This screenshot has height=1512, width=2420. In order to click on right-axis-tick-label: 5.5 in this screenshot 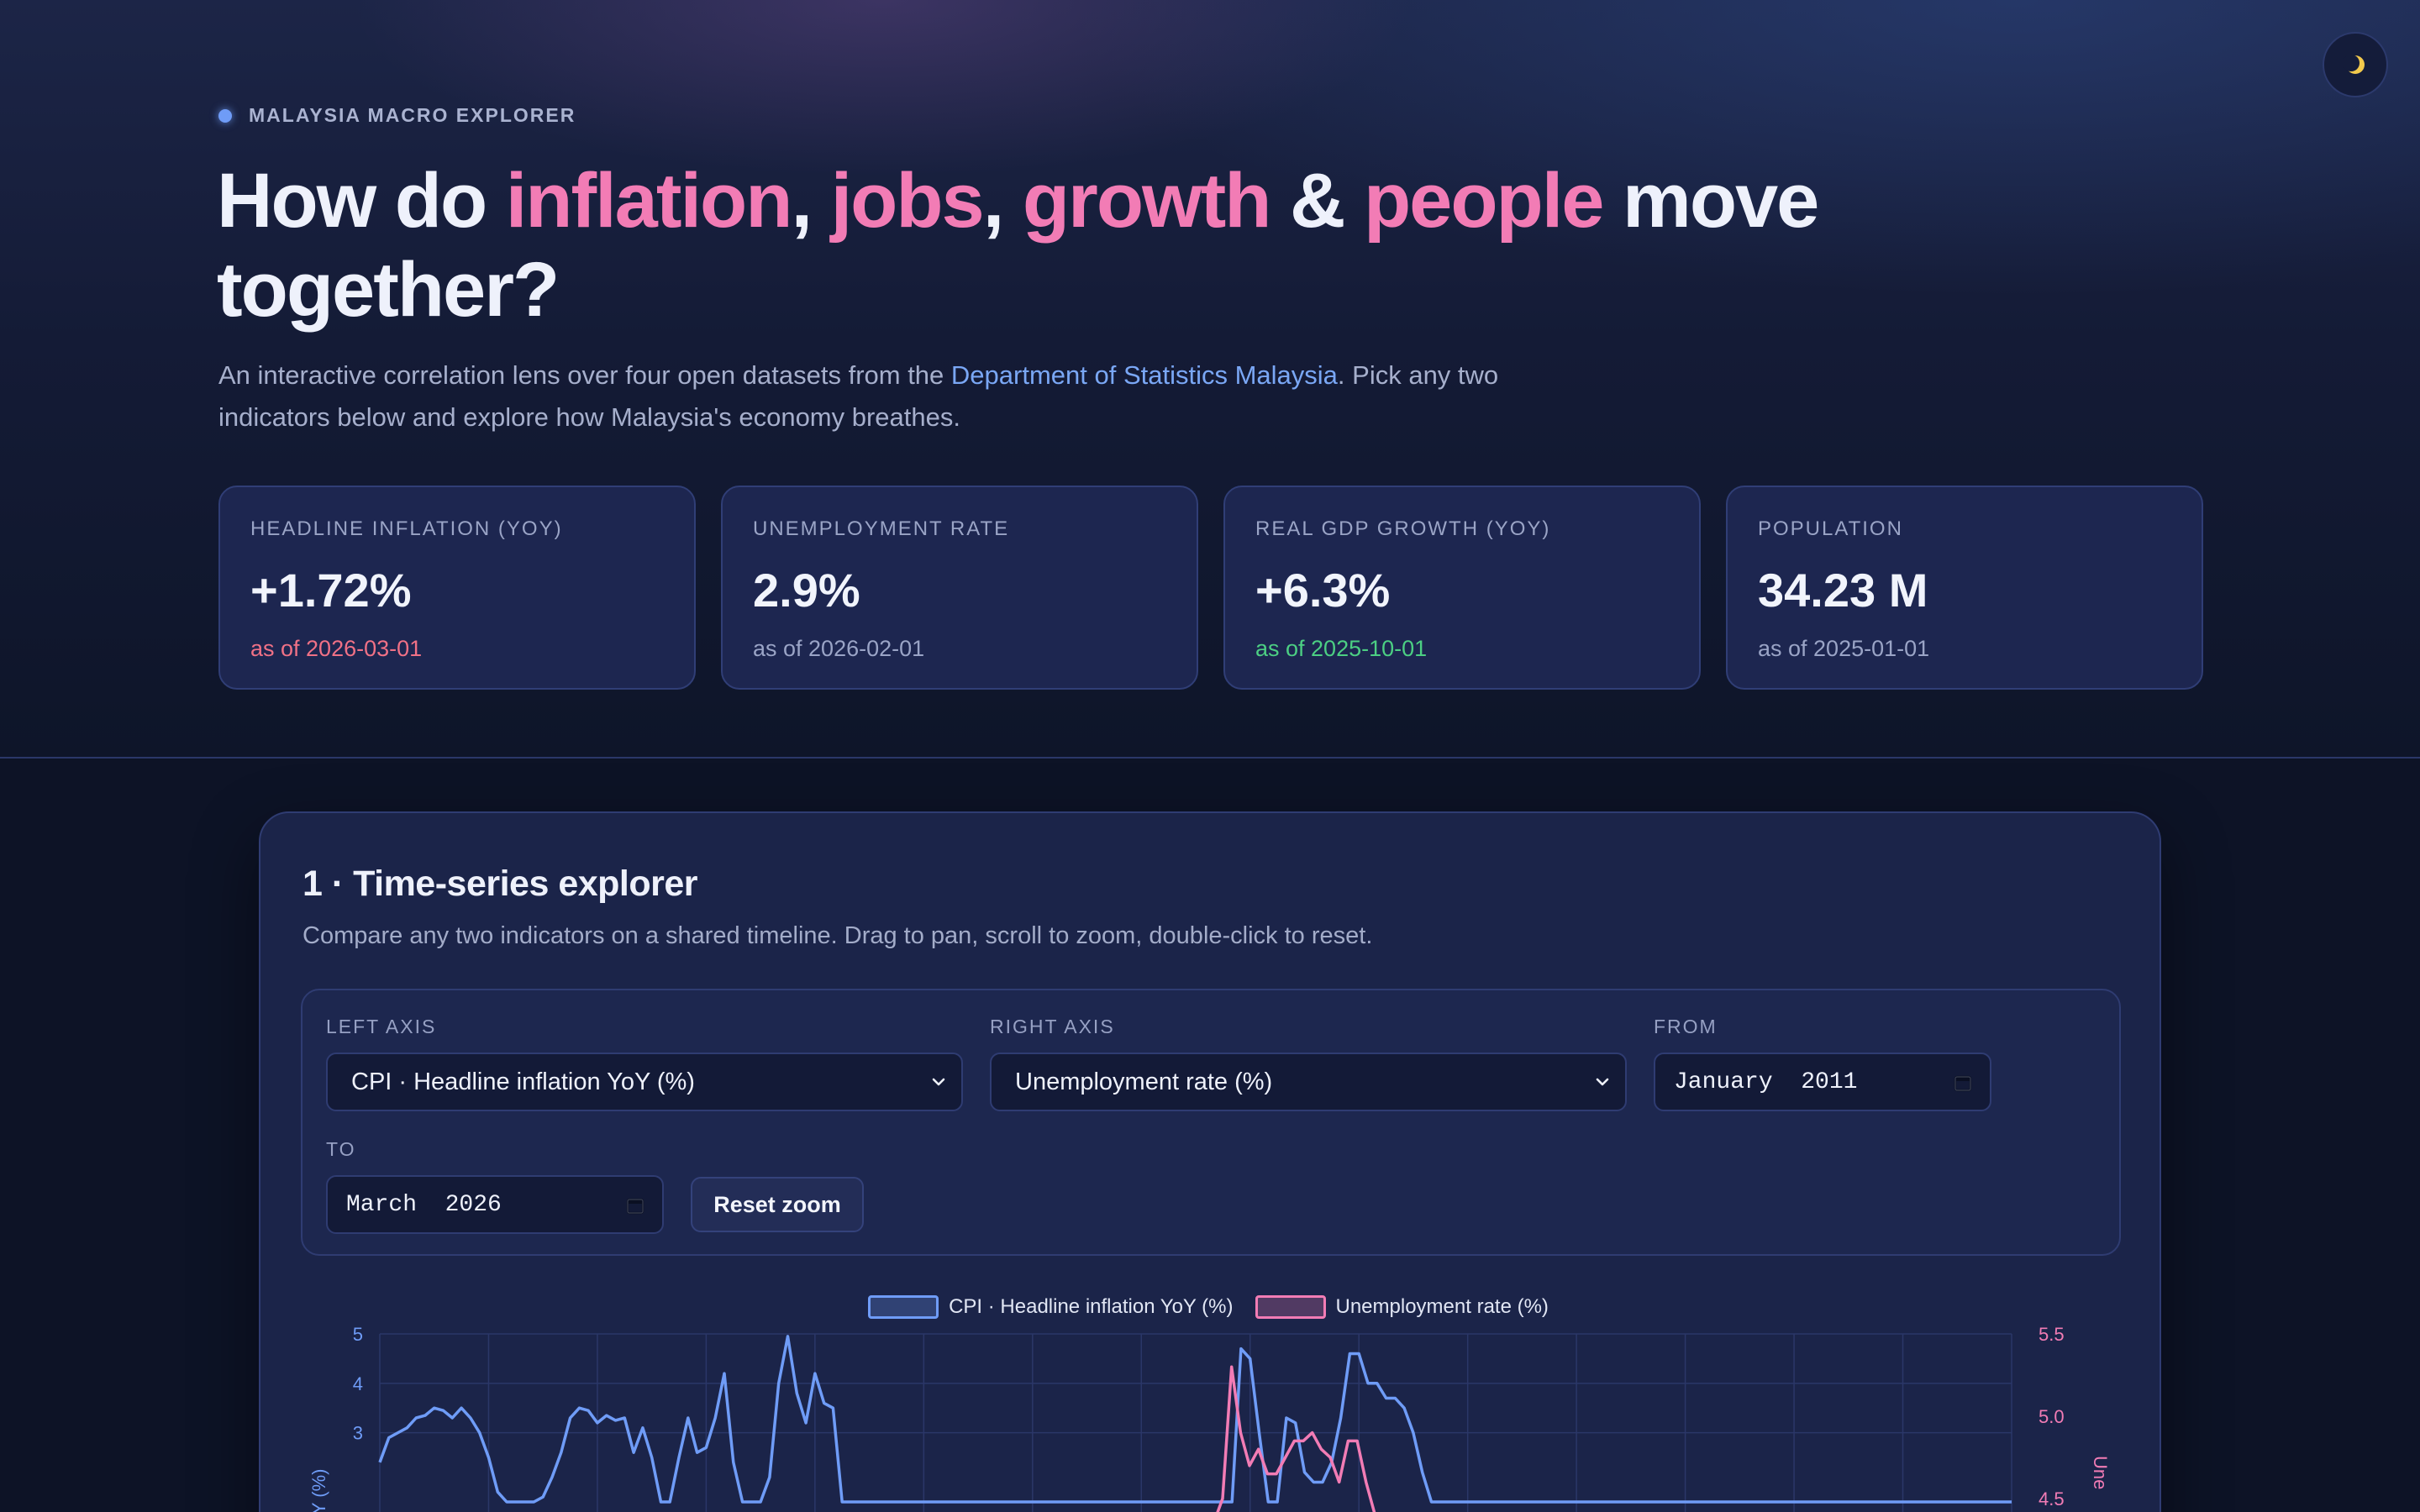, I will do `click(2052, 1335)`.